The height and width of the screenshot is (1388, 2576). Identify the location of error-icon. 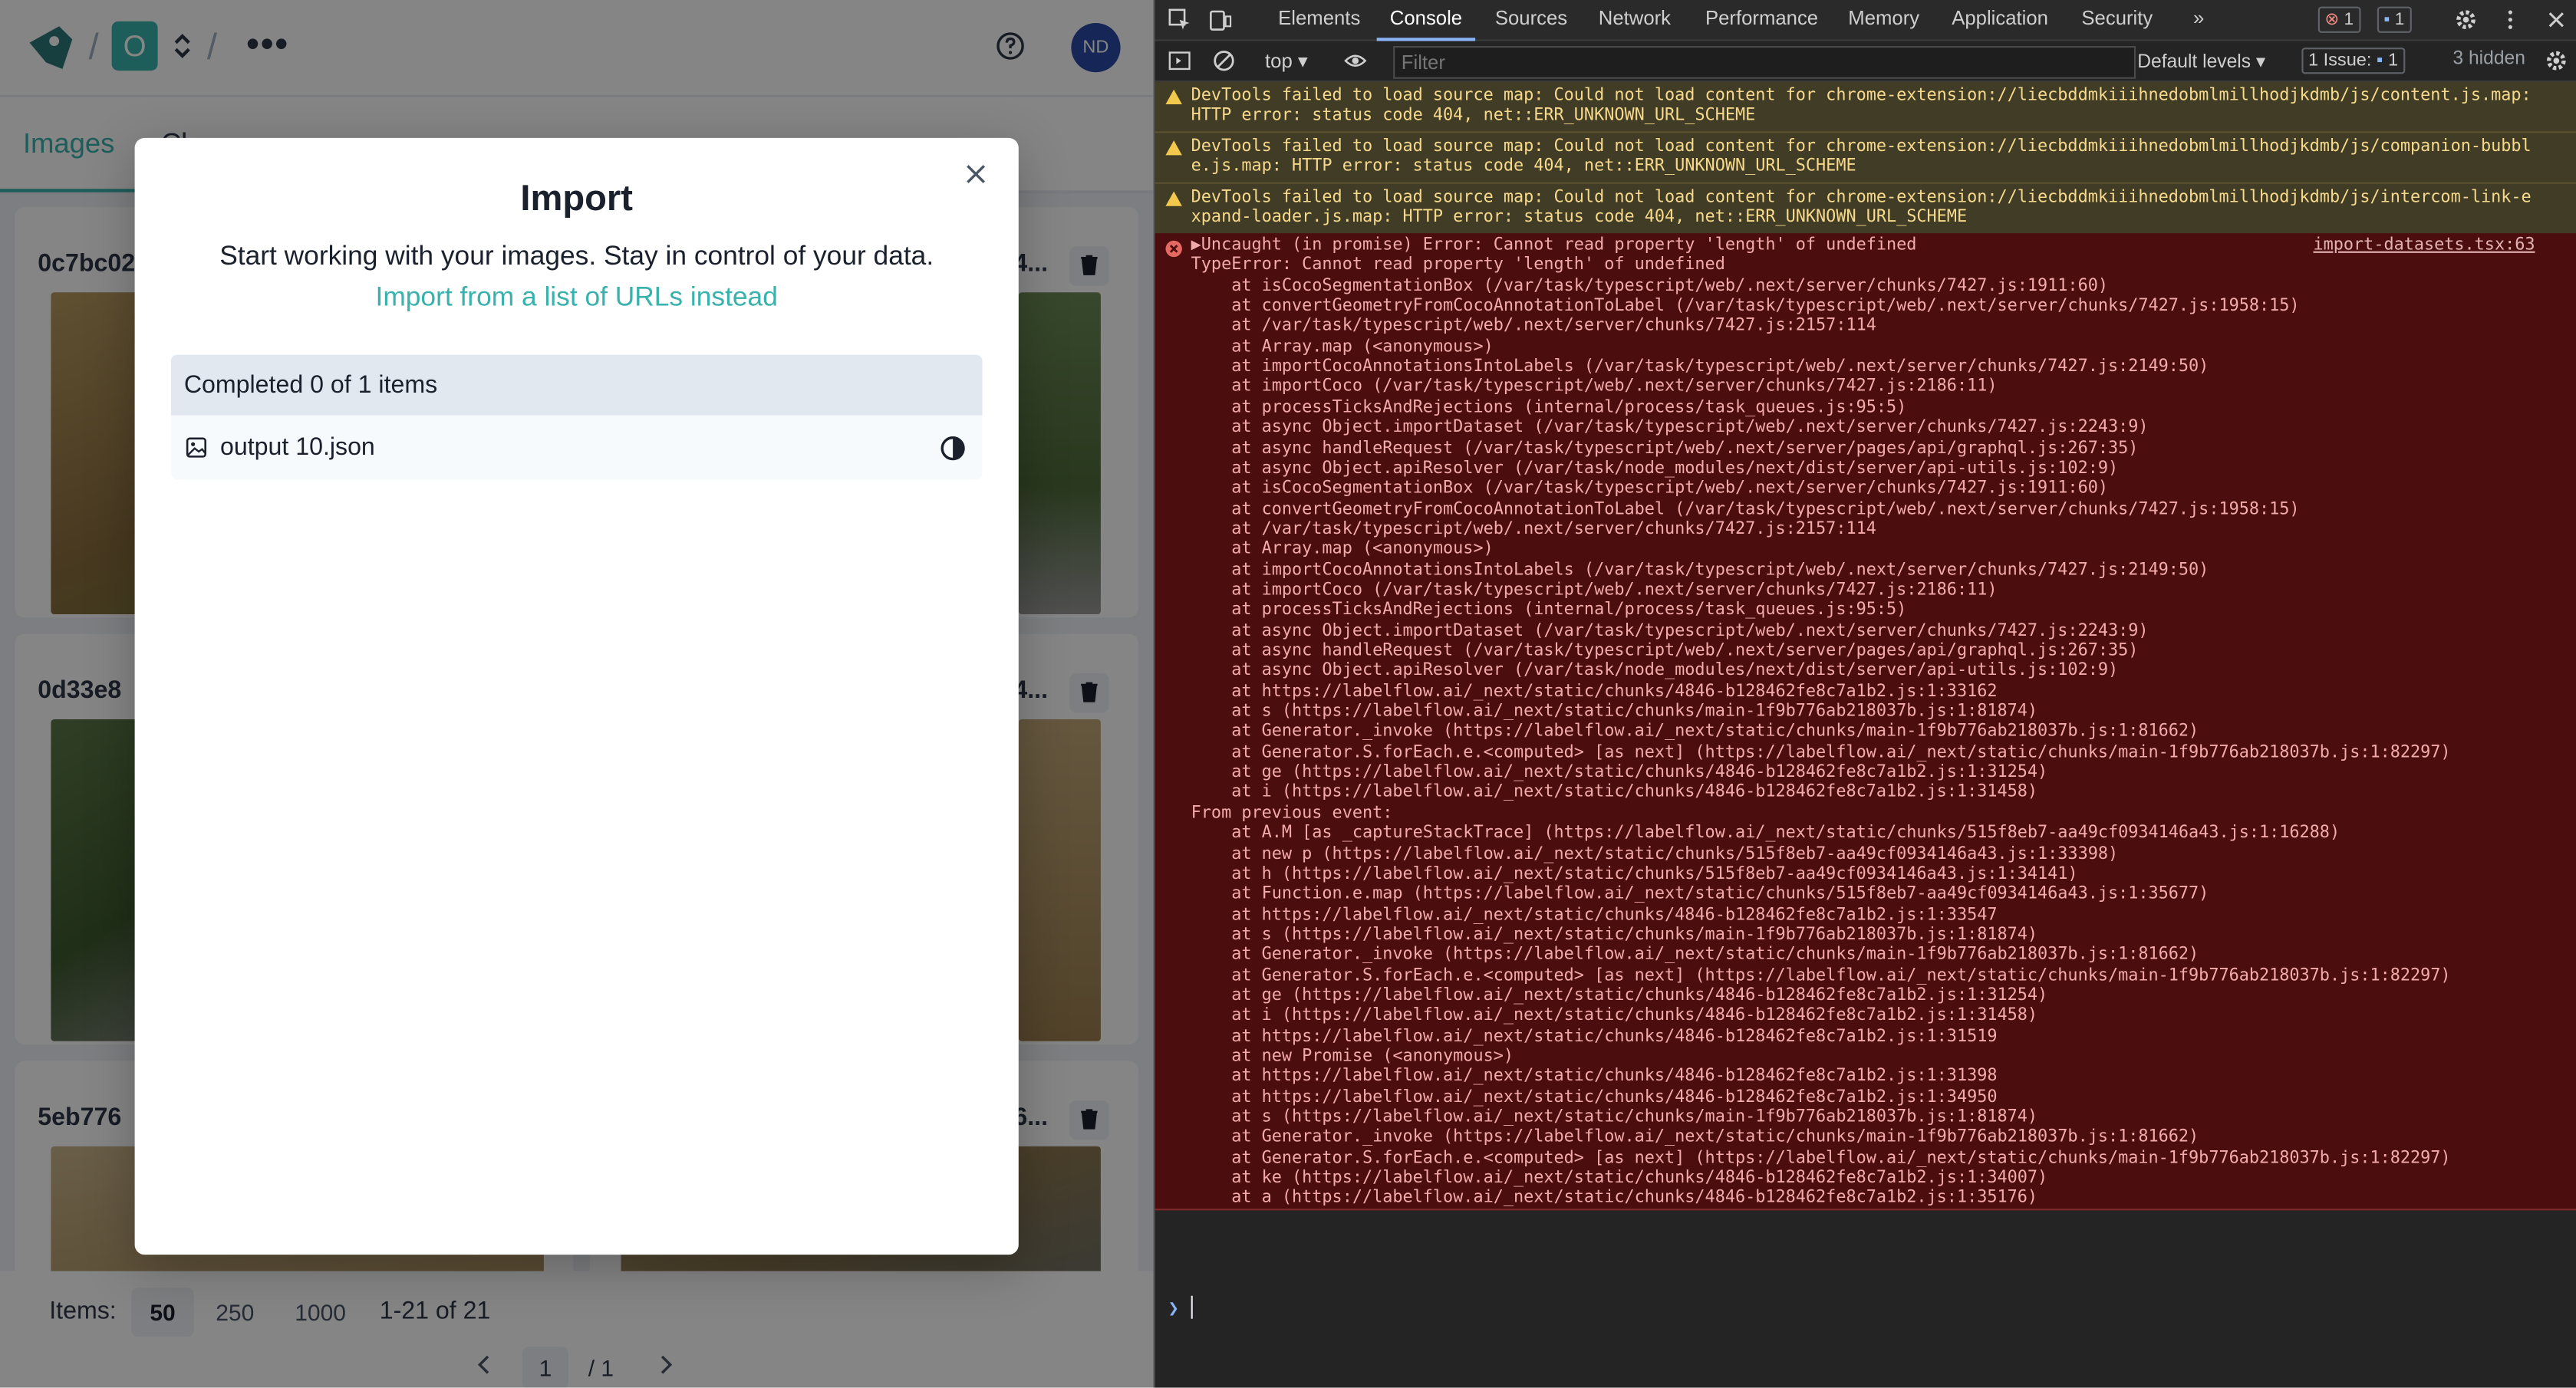
(1173, 249).